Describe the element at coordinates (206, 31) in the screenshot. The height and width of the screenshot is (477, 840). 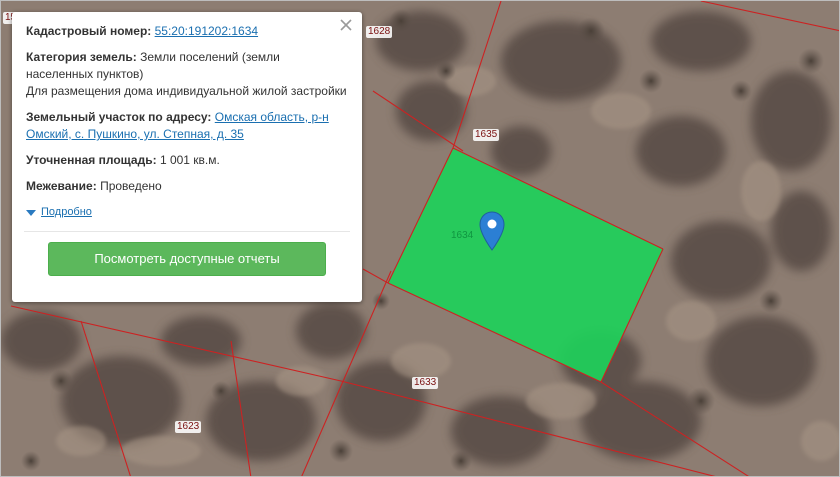
I see `cadastral-number-link: 55:20:191202:1634` at that location.